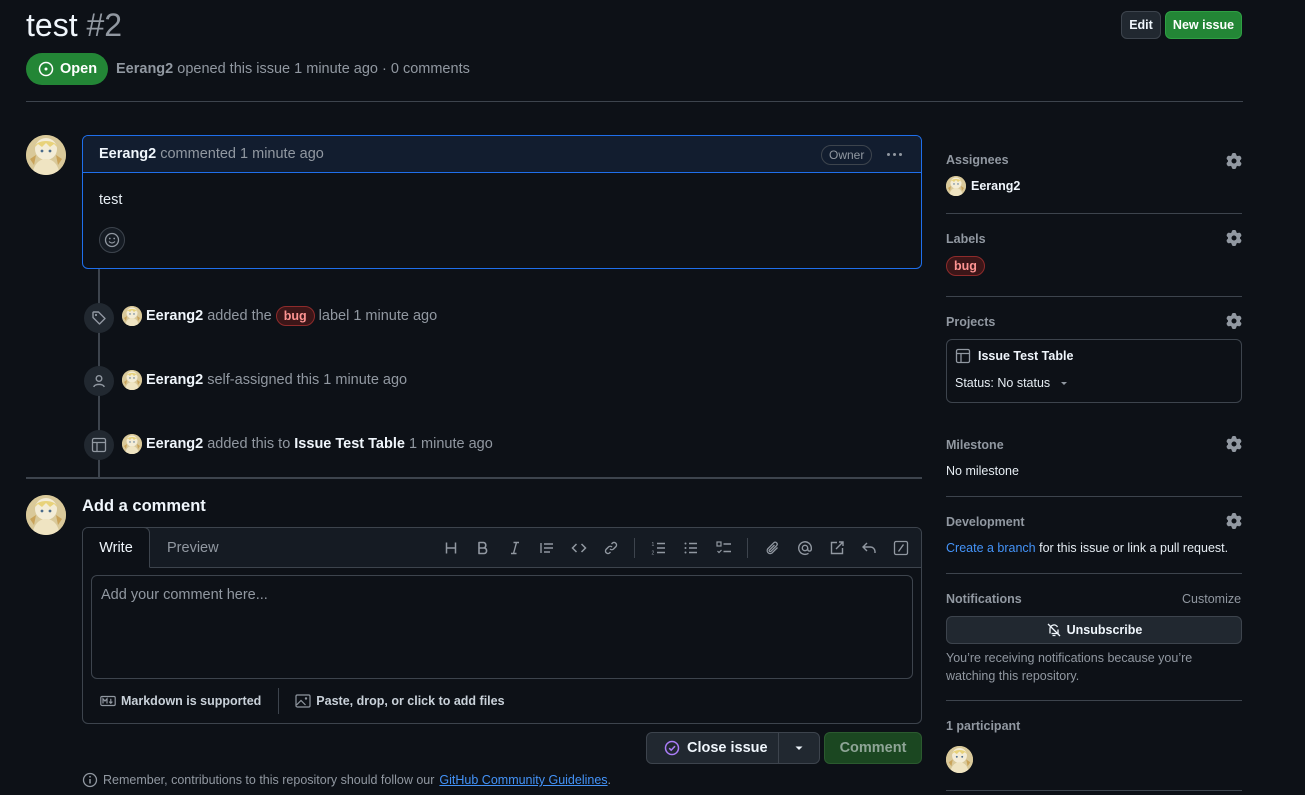  What do you see at coordinates (451, 548) in the screenshot?
I see `heading-icon` at bounding box center [451, 548].